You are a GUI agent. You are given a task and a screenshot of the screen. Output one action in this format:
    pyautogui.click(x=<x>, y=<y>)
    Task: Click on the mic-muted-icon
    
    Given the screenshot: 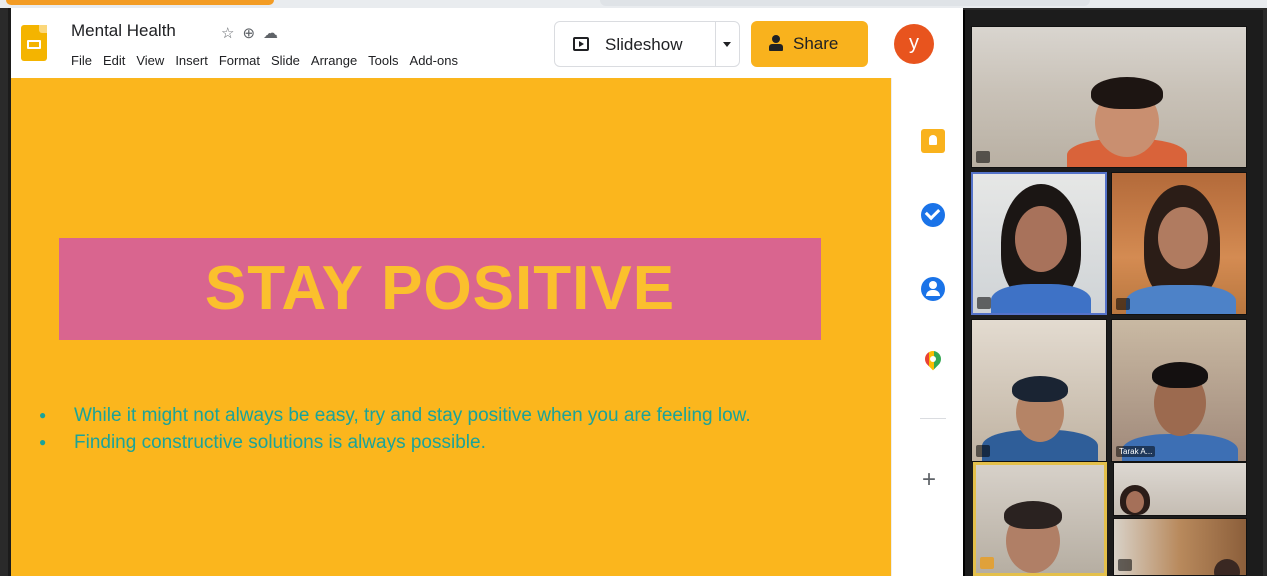 What is the action you would take?
    pyautogui.click(x=983, y=157)
    